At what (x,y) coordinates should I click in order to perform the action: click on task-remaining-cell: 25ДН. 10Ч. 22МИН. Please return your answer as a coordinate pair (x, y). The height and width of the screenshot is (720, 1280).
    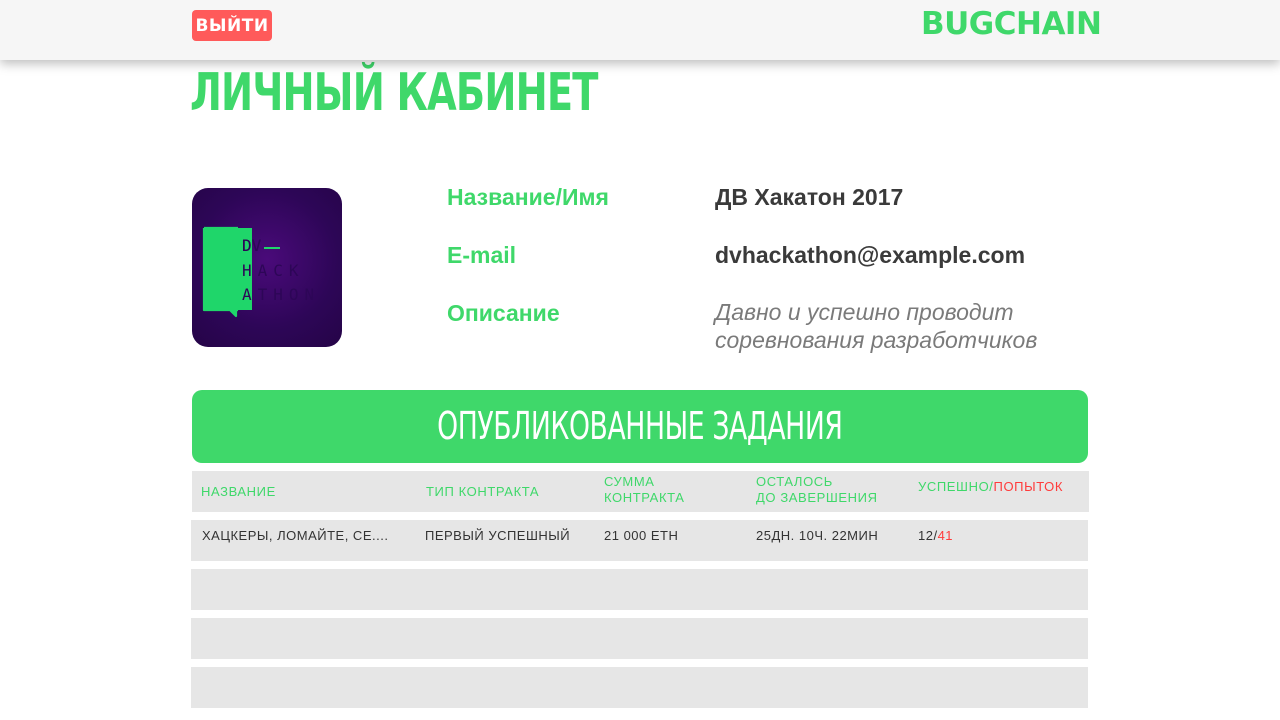
    Looking at the image, I should click on (817, 535).